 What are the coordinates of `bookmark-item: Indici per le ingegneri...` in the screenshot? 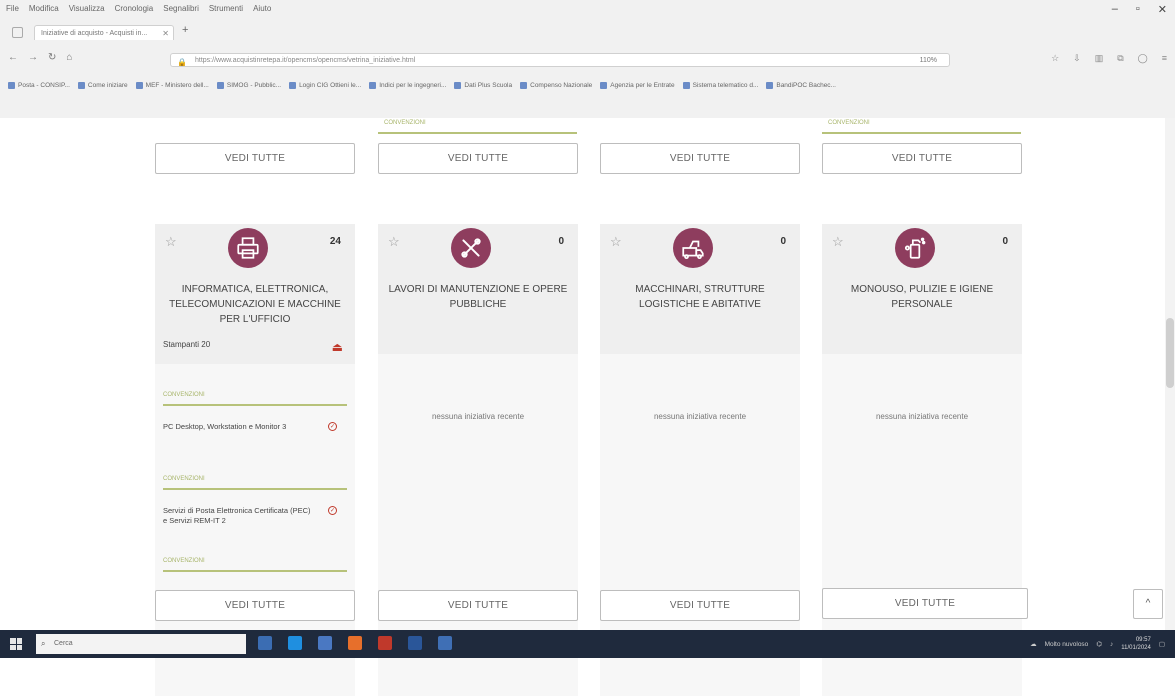 It's located at (407, 85).